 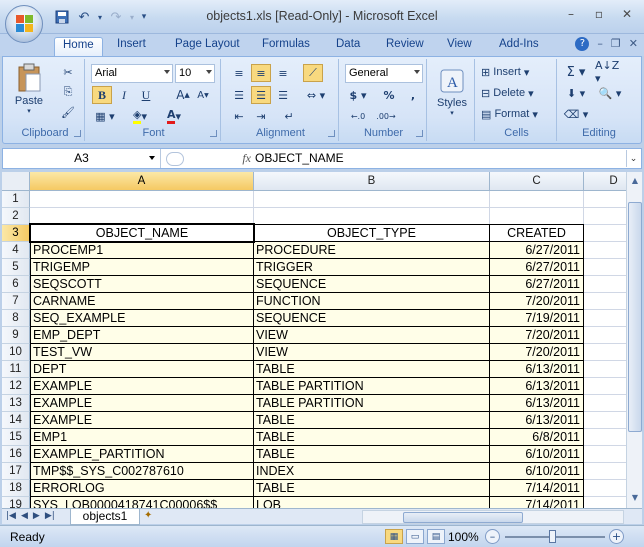 I want to click on first-sheet-icon: |◀, so click(x=11, y=516).